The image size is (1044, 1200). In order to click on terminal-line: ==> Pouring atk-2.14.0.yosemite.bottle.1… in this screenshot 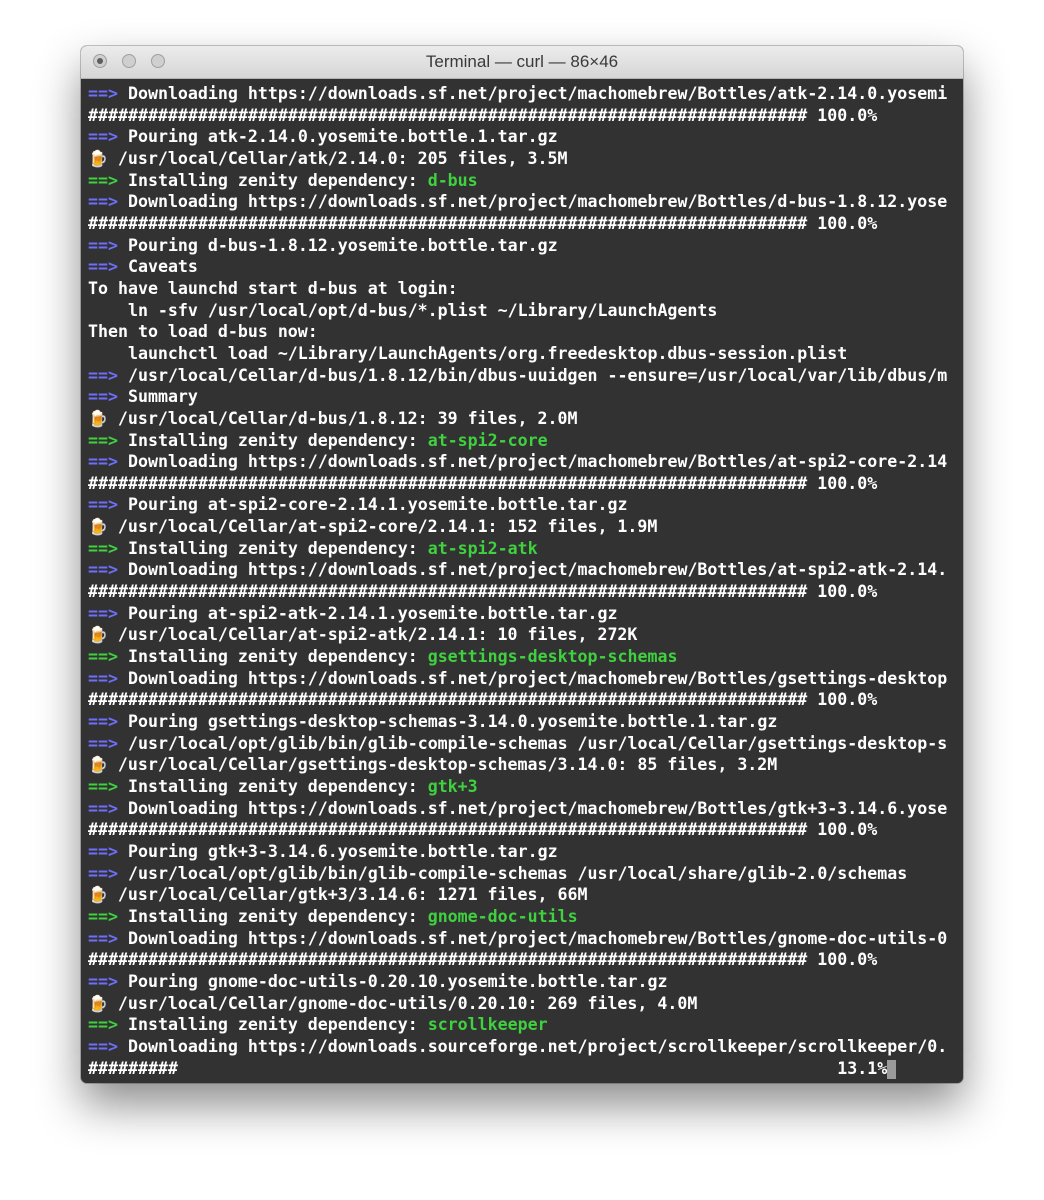, I will do `click(525, 137)`.